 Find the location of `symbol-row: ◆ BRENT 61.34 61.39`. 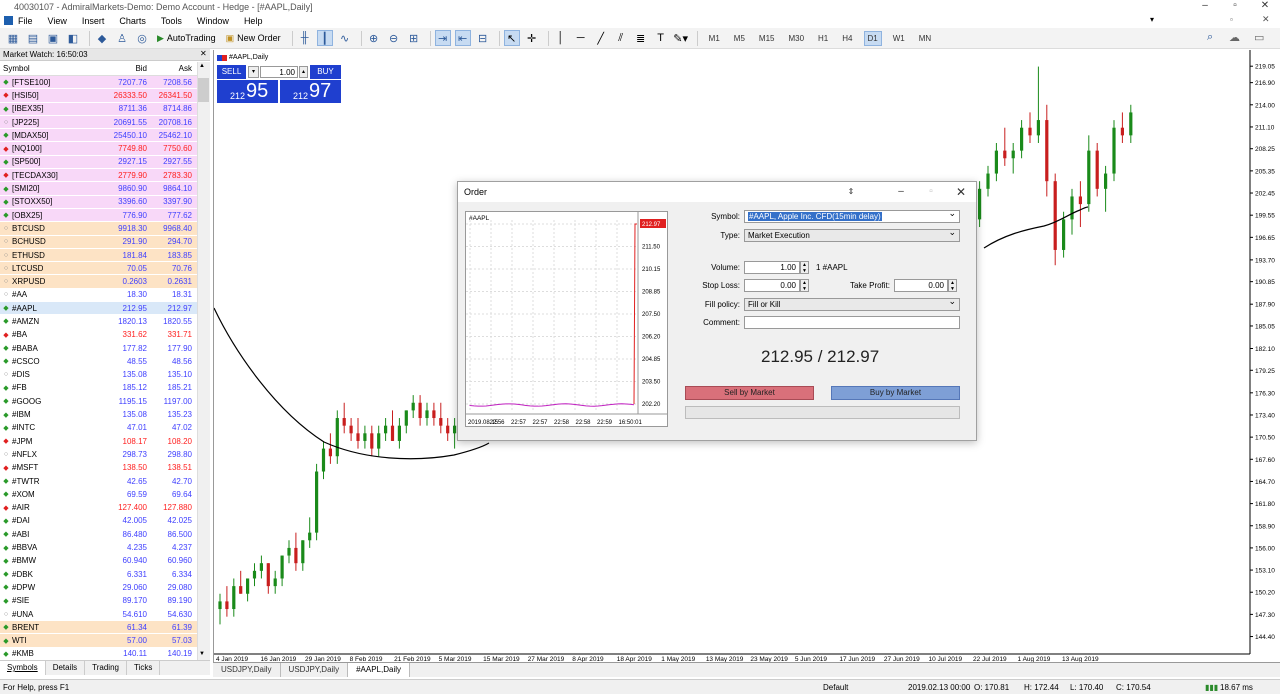

symbol-row: ◆ BRENT 61.34 61.39 is located at coordinates (98, 628).